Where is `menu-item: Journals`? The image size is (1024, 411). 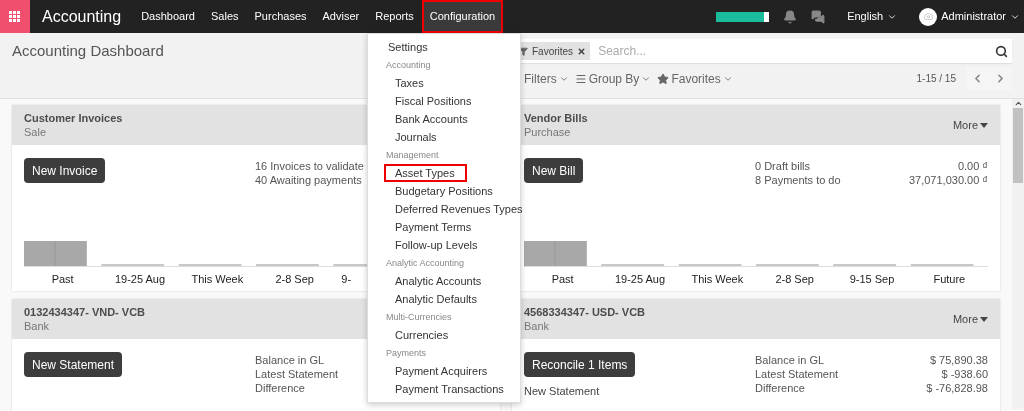
menu-item: Journals is located at coordinates (452, 137).